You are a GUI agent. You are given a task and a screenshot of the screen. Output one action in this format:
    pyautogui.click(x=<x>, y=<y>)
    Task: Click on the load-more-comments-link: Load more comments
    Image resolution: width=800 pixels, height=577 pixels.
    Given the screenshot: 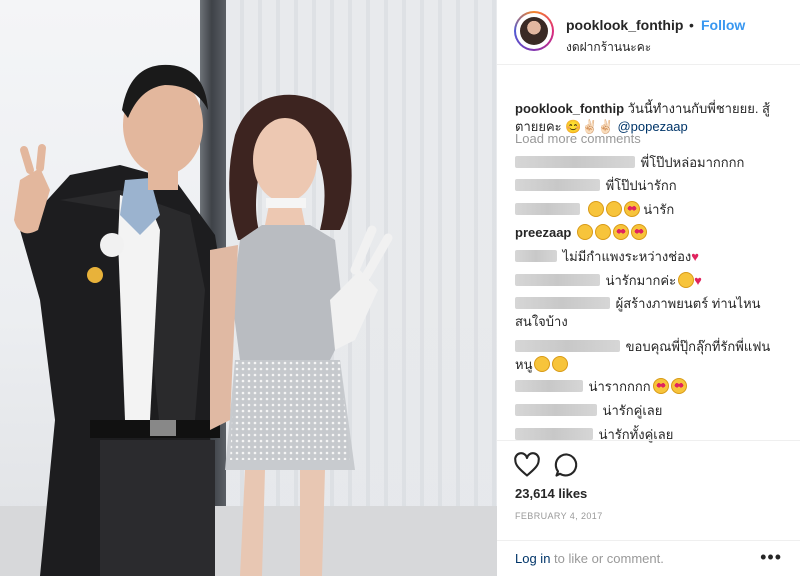 What is the action you would take?
    pyautogui.click(x=578, y=139)
    